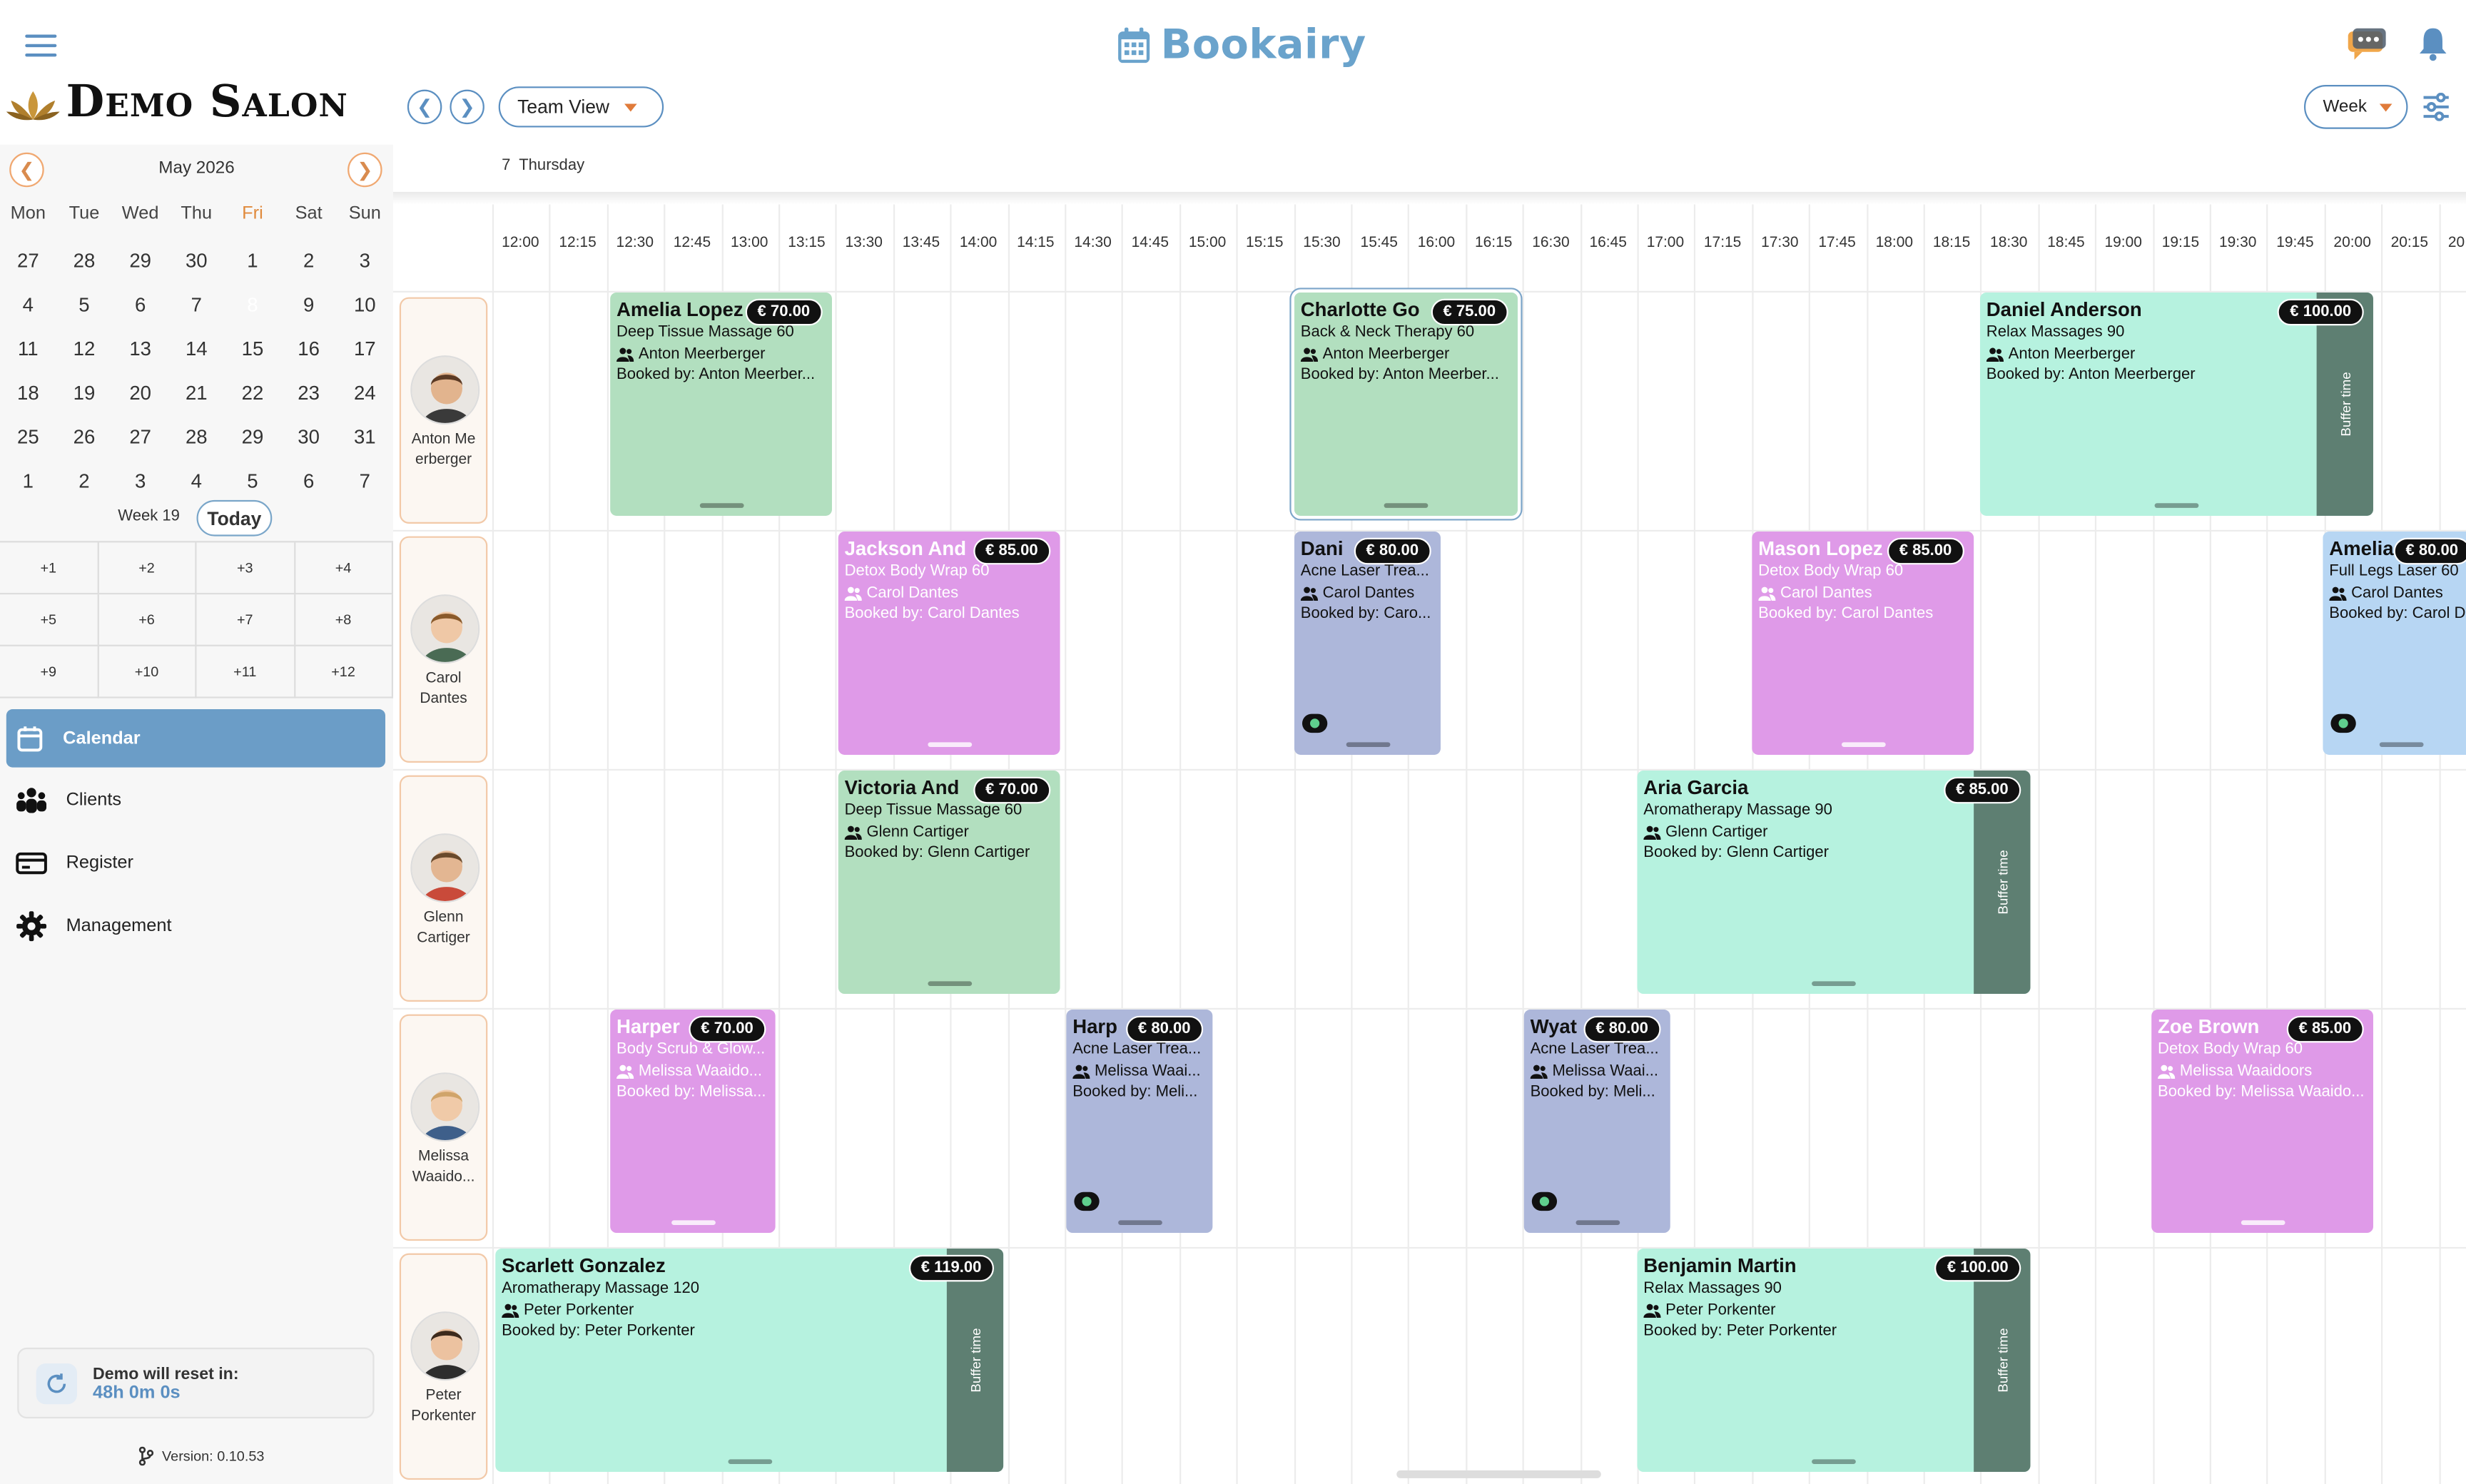 This screenshot has height=1484, width=2466. Describe the element at coordinates (84, 349) in the screenshot. I see `mini-calendar-day: 12` at that location.